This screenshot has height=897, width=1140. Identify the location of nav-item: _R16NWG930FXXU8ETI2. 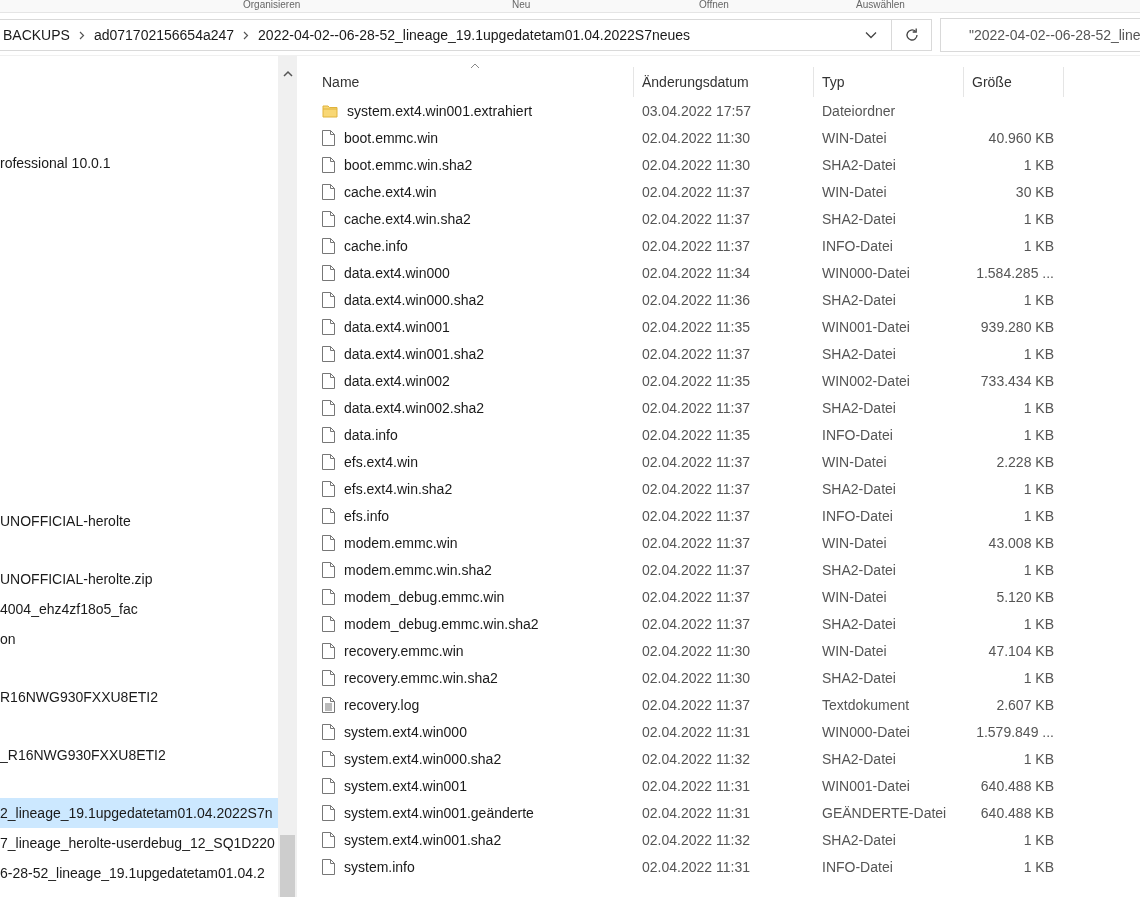
(139, 755).